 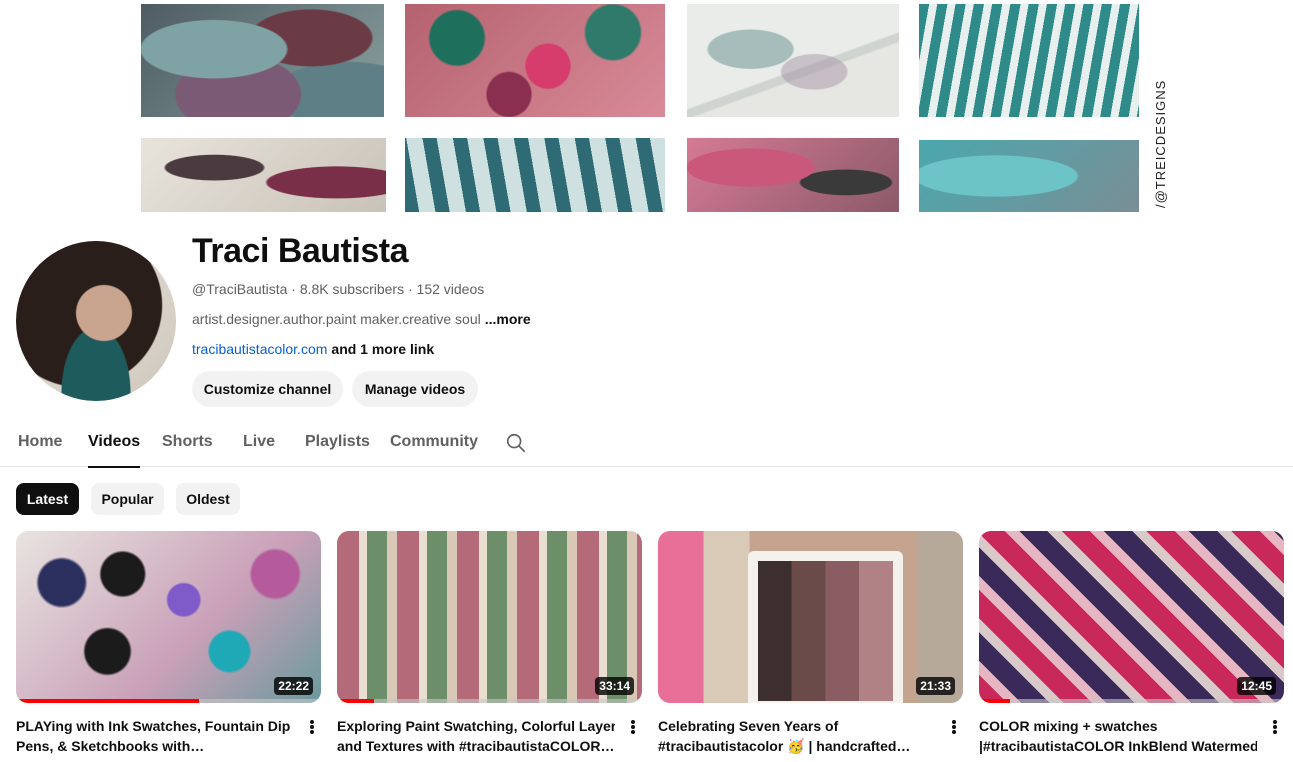 I want to click on tab-home: Home, so click(x=40, y=442).